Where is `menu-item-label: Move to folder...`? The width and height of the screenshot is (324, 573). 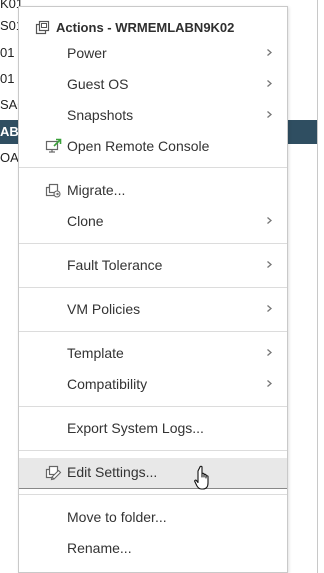
menu-item-label: Move to folder... is located at coordinates (117, 517).